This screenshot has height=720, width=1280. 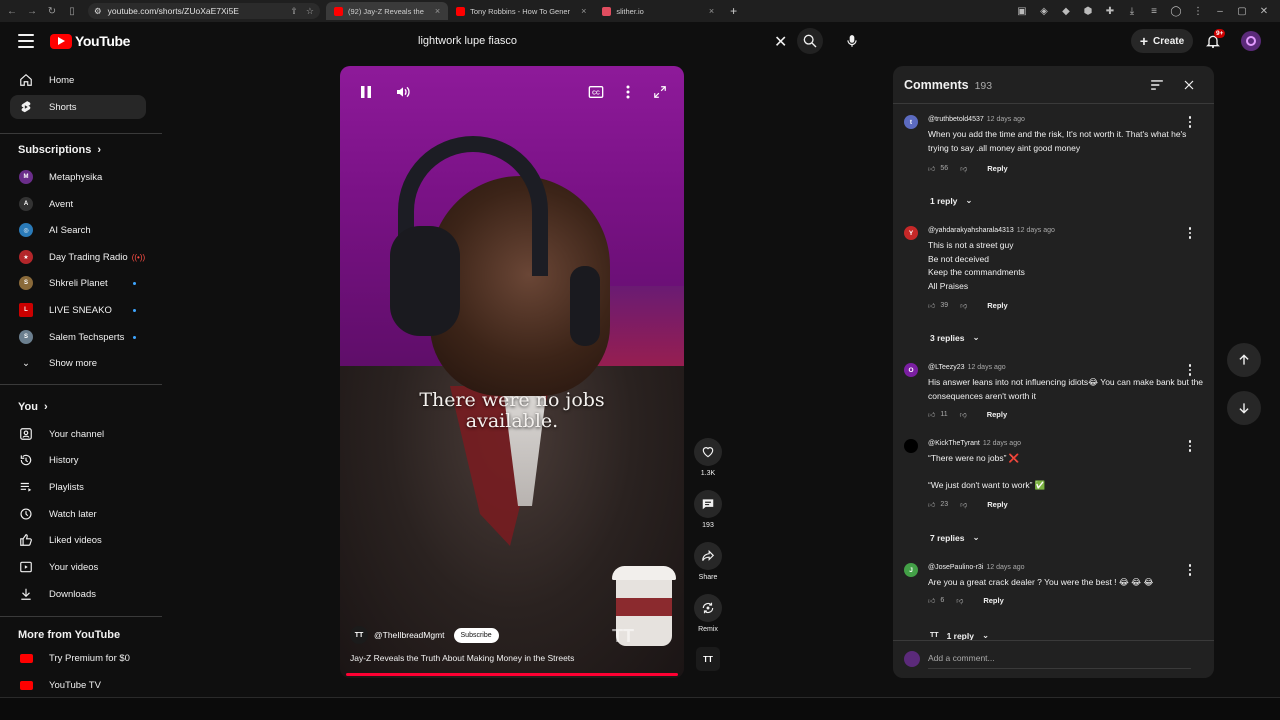 I want to click on sidebar-item-subscription: ◎ AI Search, so click(x=78, y=230).